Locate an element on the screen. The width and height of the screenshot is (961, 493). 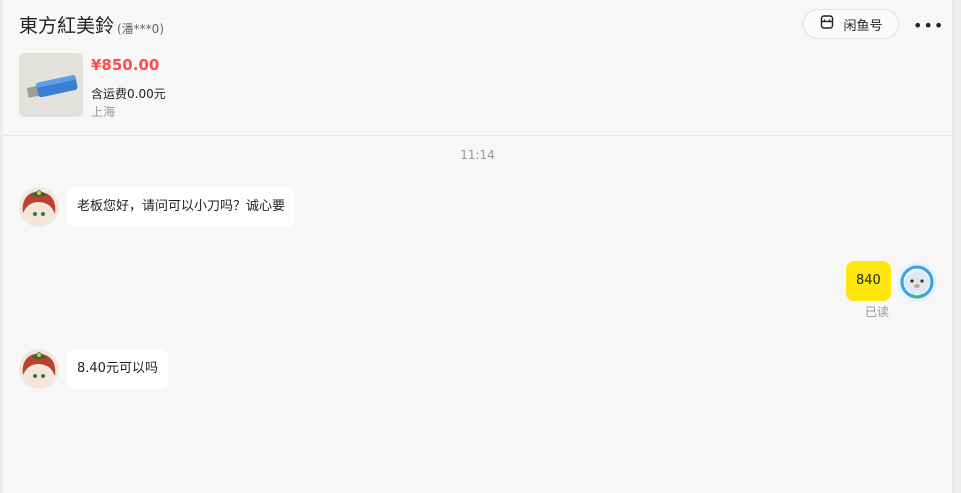
product-thumbnail is located at coordinates (51, 85).